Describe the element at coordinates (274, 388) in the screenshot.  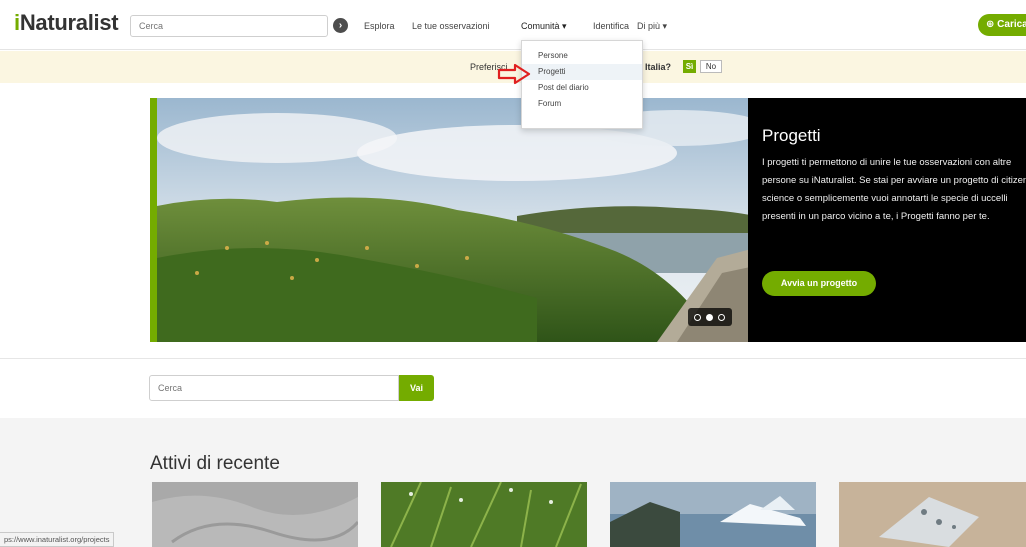
I see `project-search-input` at that location.